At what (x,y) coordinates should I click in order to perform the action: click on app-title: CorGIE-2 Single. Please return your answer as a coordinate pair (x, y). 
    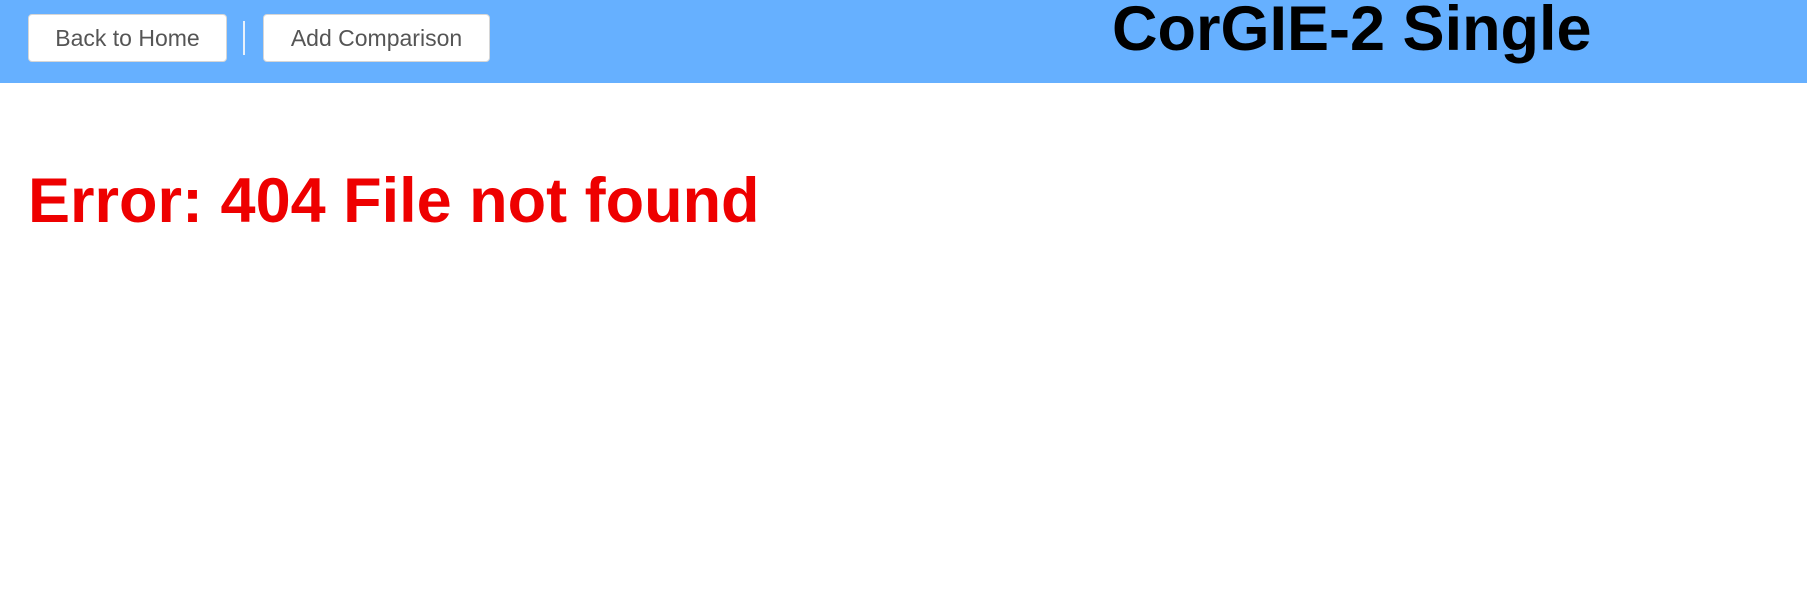
    Looking at the image, I should click on (1352, 32).